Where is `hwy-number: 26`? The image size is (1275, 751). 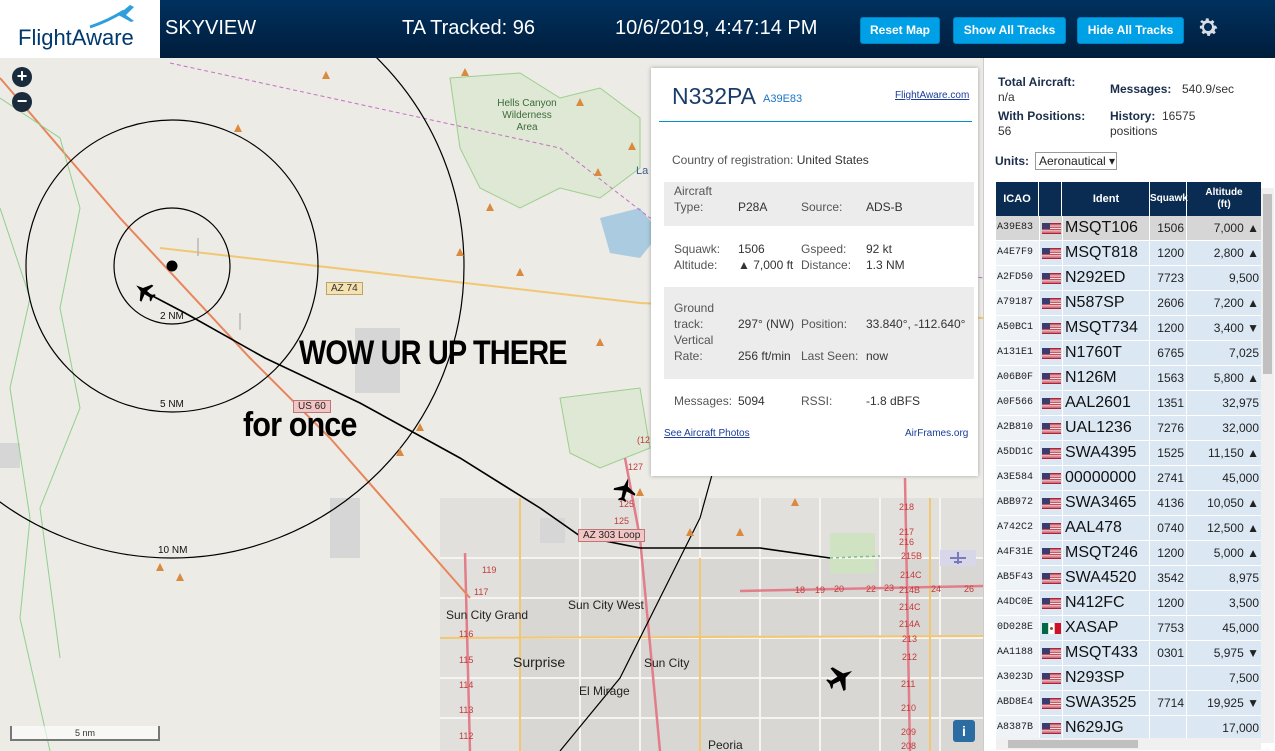
hwy-number: 26 is located at coordinates (969, 589).